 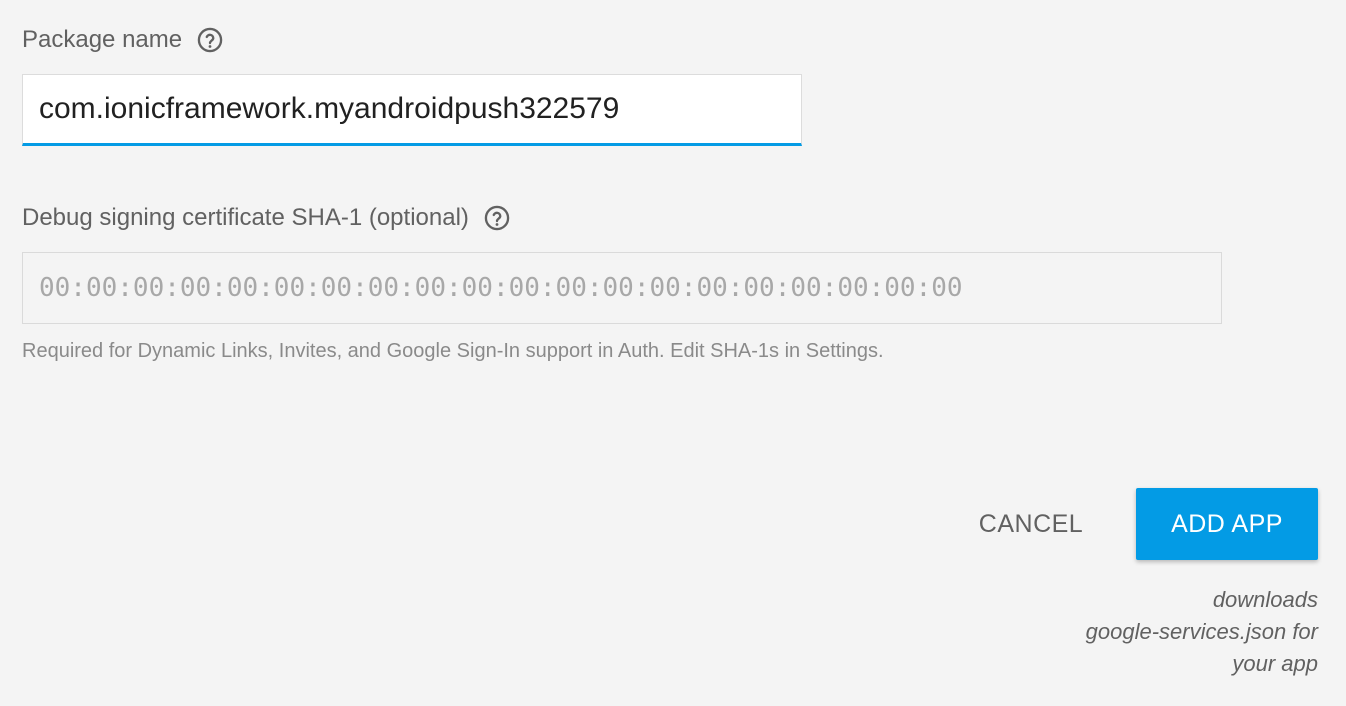 I want to click on package-name-label: Package name, so click(x=123, y=40).